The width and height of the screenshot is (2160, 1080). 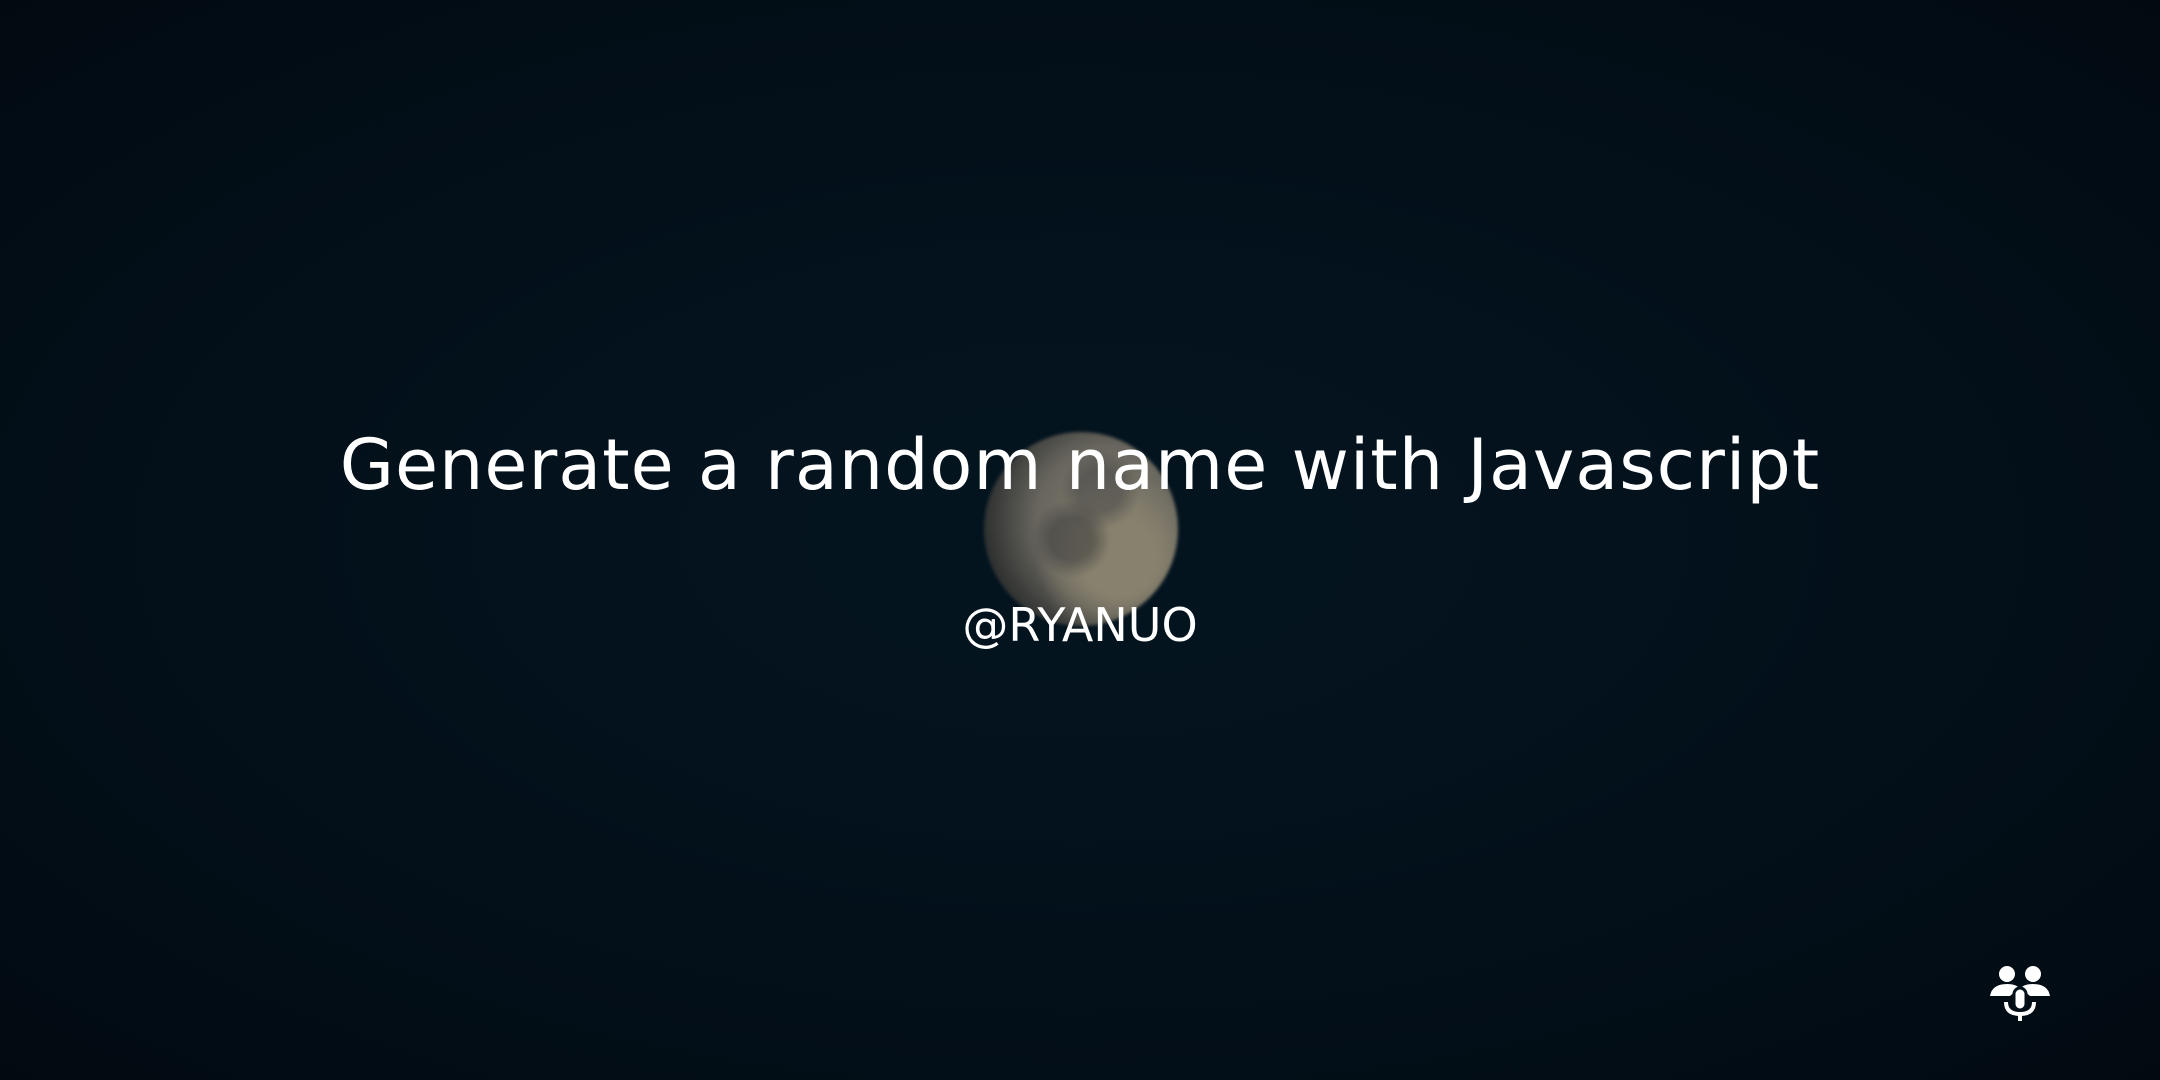 I want to click on people-microphone-icon, so click(x=2020, y=993).